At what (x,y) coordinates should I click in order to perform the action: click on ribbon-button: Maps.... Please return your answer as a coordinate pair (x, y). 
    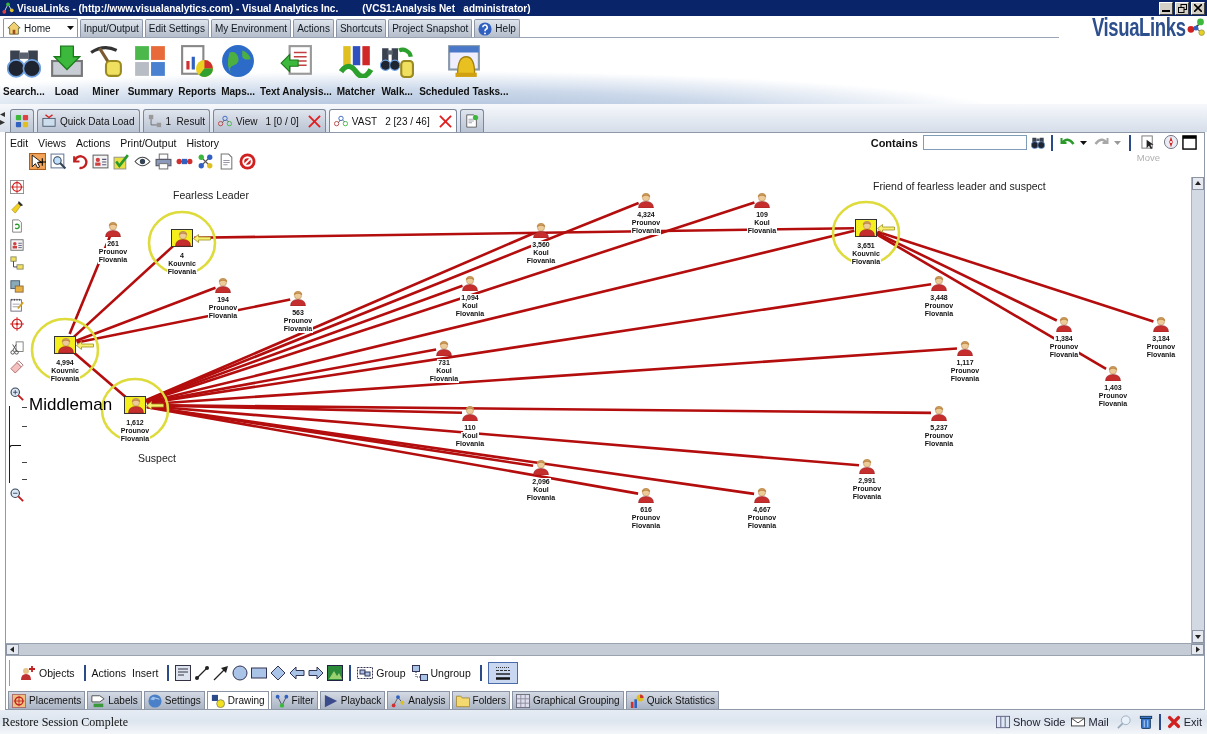
    Looking at the image, I should click on (238, 72).